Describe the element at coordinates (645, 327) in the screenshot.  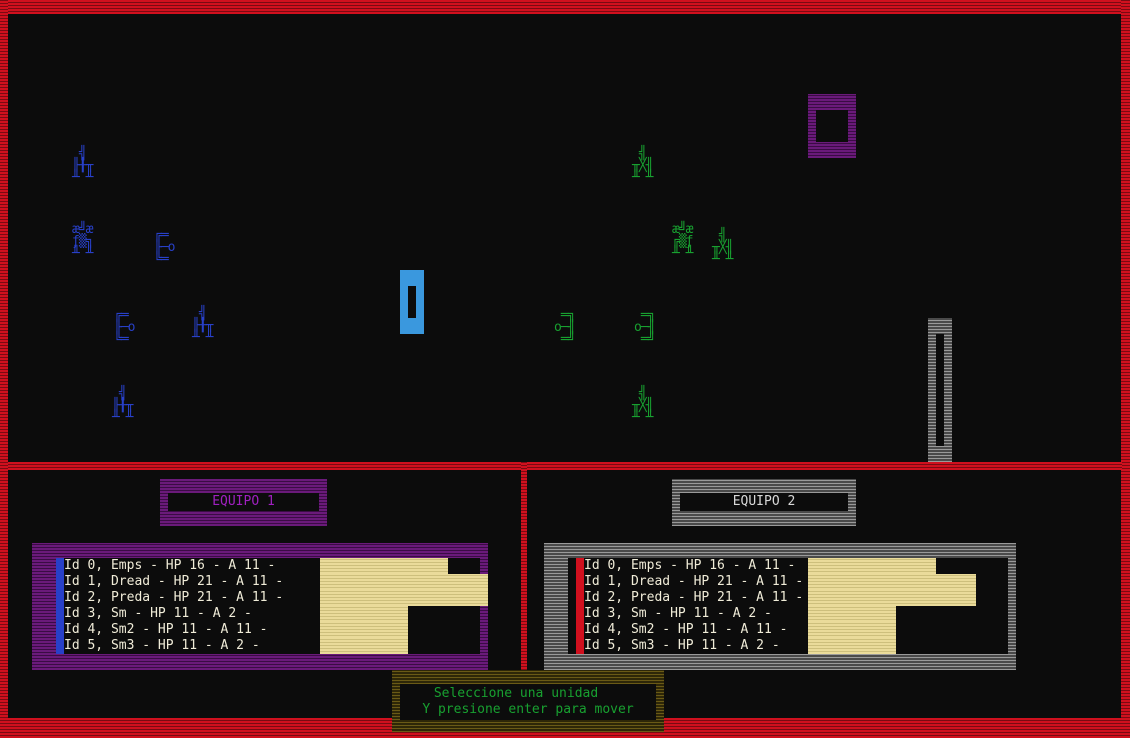
I see `team2-unit-emps-2: ═╗ o─╢ ═╝` at that location.